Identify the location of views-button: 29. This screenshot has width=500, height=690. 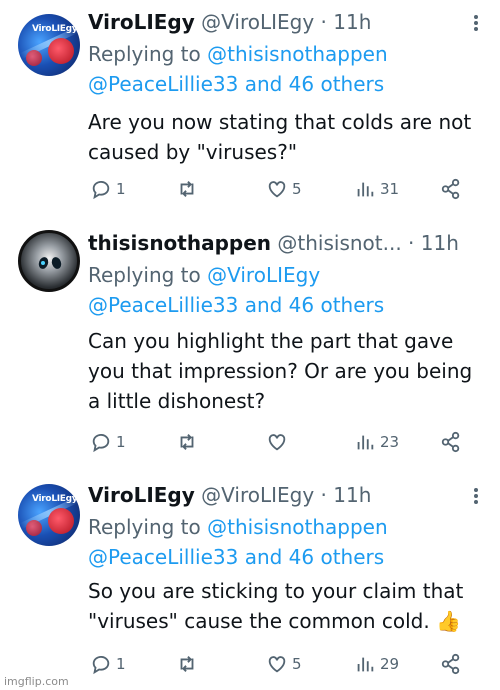
(376, 664).